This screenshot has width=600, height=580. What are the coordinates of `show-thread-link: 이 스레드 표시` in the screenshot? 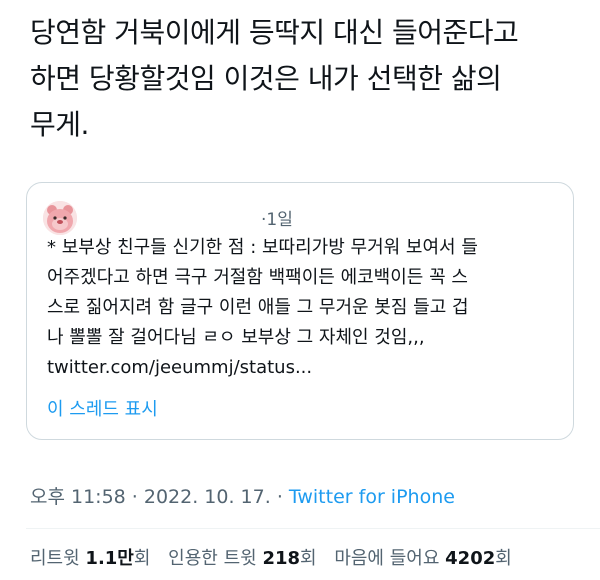 It's located at (102, 408).